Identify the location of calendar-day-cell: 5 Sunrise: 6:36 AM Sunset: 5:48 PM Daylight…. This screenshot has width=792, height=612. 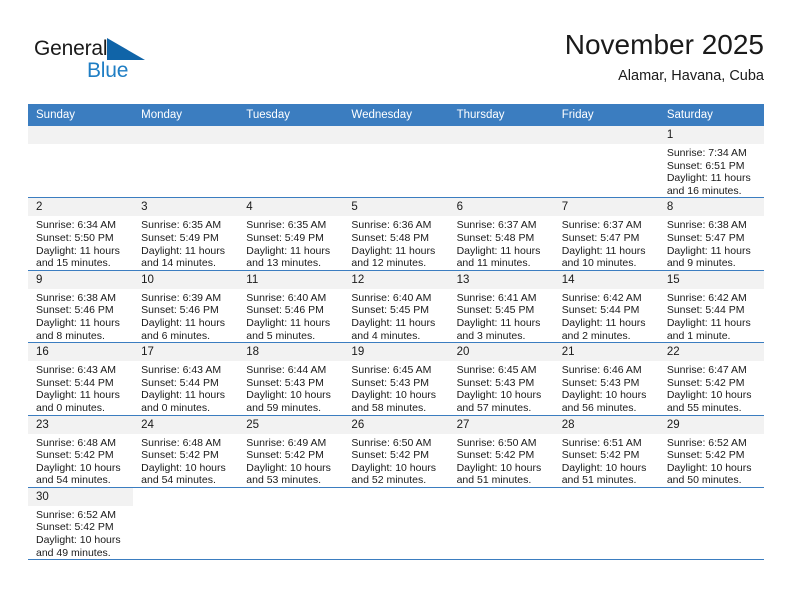
(396, 234).